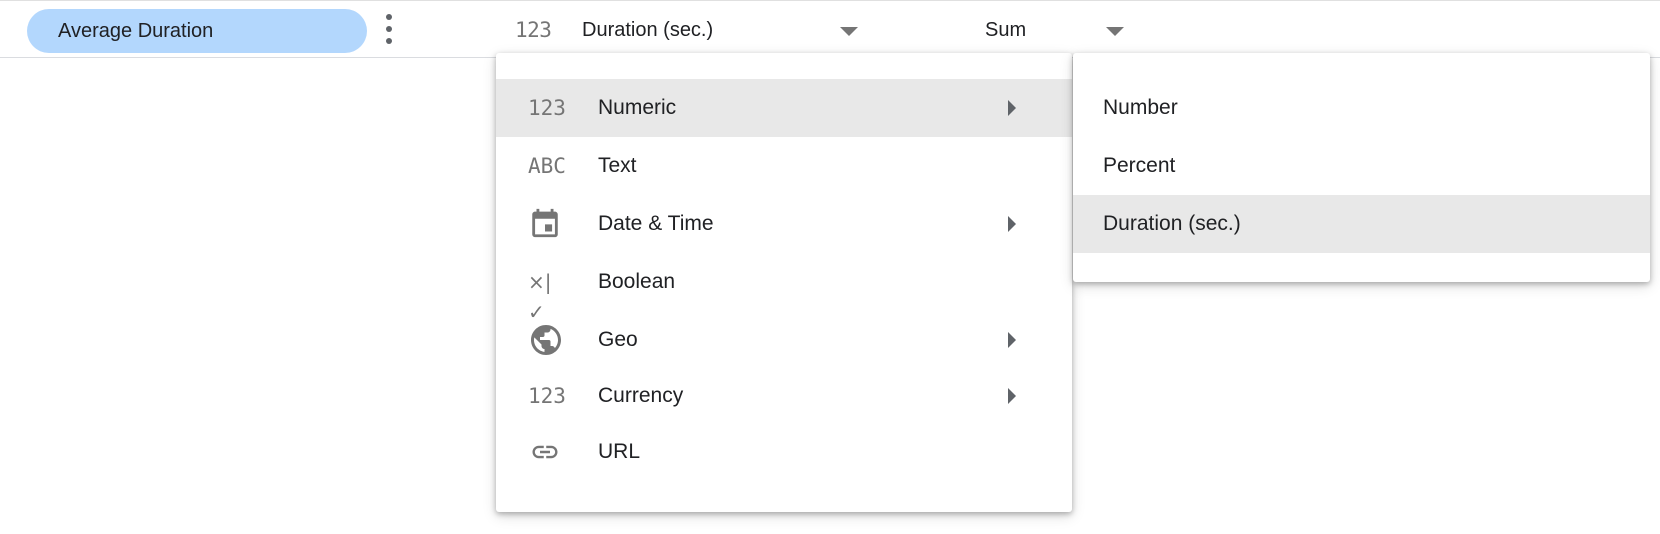  Describe the element at coordinates (548, 340) in the screenshot. I see `globe-icon` at that location.